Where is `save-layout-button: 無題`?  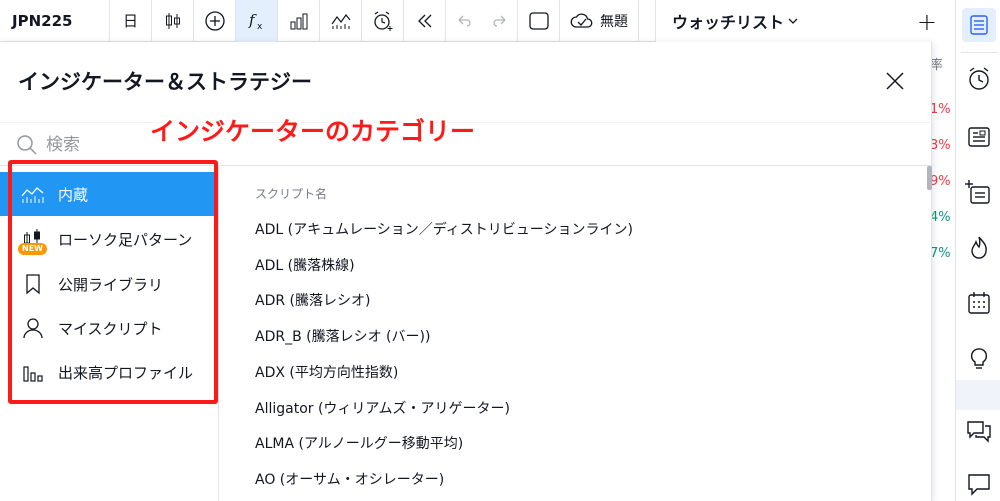
save-layout-button: 無題 is located at coordinates (599, 21).